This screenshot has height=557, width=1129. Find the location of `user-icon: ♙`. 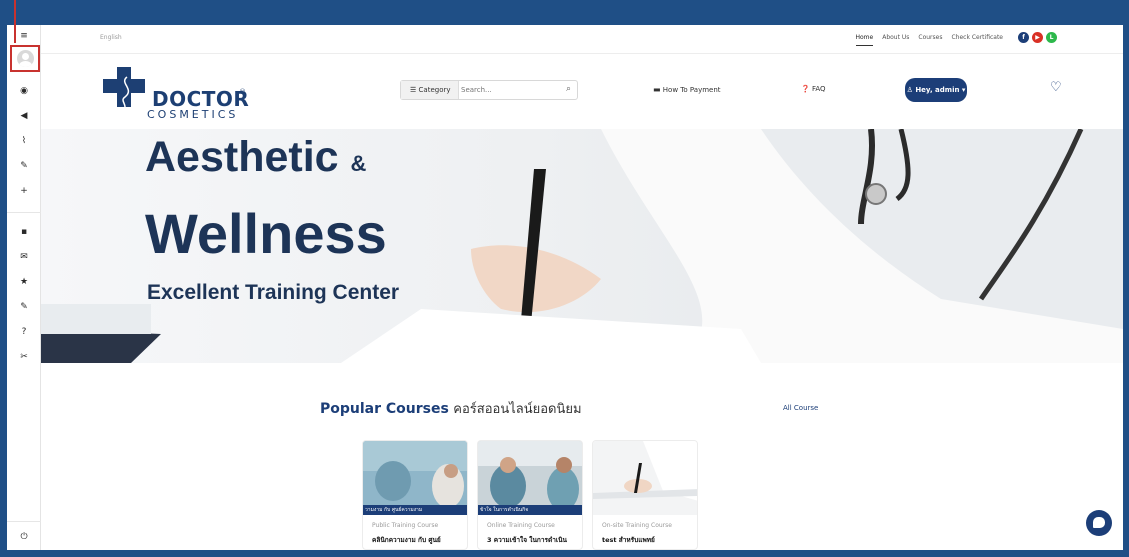

user-icon: ♙ is located at coordinates (909, 90).